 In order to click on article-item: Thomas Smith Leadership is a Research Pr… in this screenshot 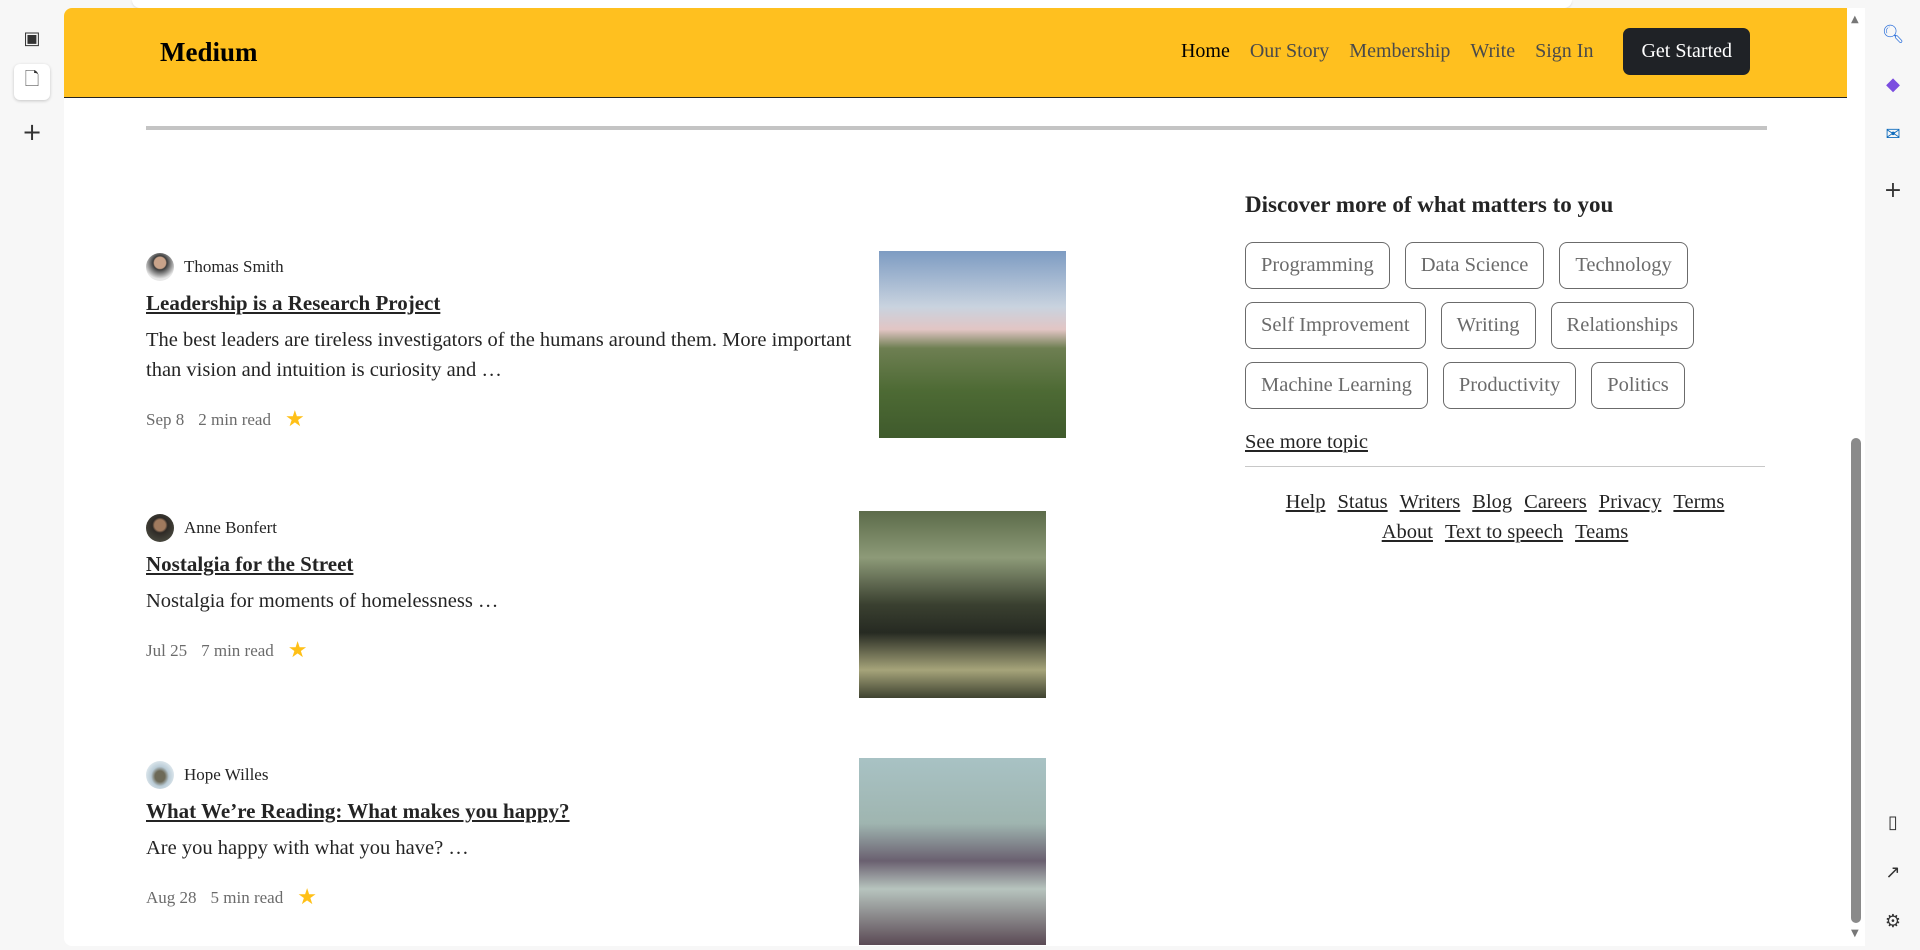, I will do `click(506, 342)`.